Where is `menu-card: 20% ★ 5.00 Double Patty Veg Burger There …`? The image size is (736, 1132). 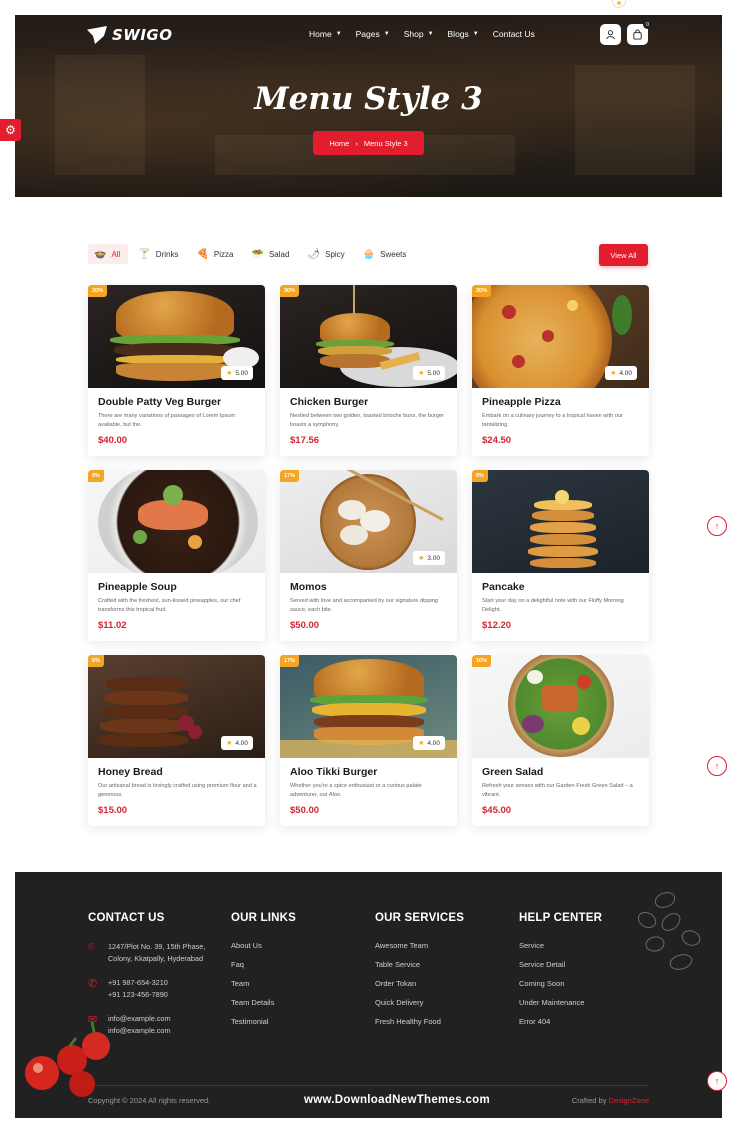 menu-card: 20% ★ 5.00 Double Patty Veg Burger There … is located at coordinates (176, 370).